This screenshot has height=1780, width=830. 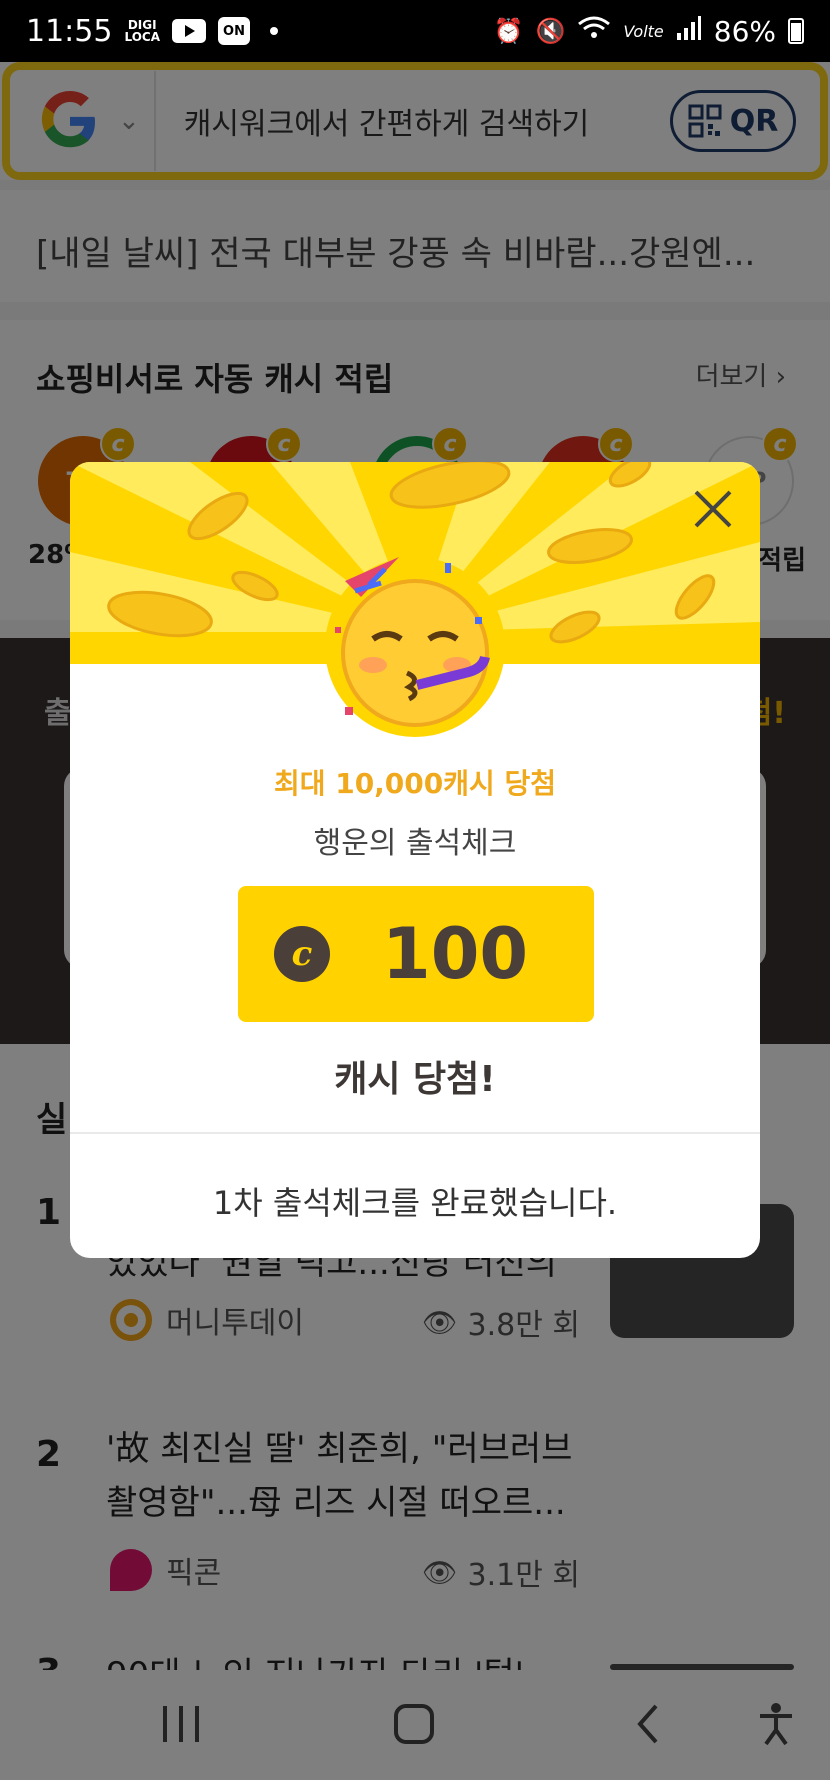 I want to click on completion-message: 1차 출석체크를 완료했습니다., so click(x=415, y=1201).